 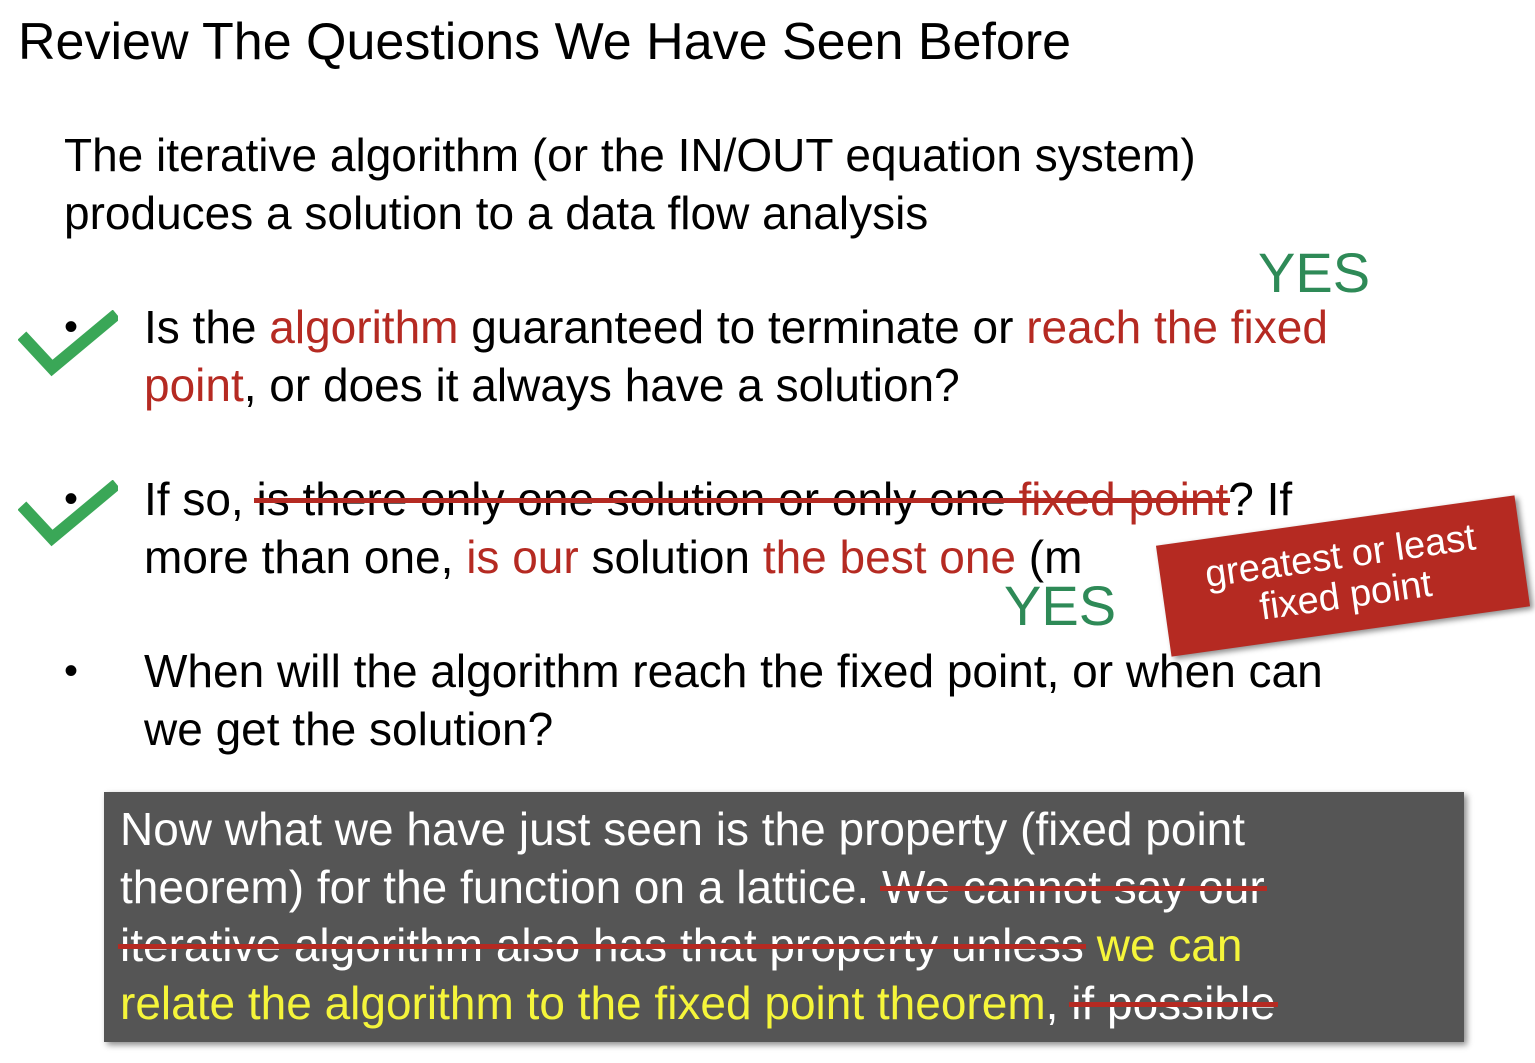 I want to click on q2-struck-part: is there only one solution or only one, so click(x=637, y=499).